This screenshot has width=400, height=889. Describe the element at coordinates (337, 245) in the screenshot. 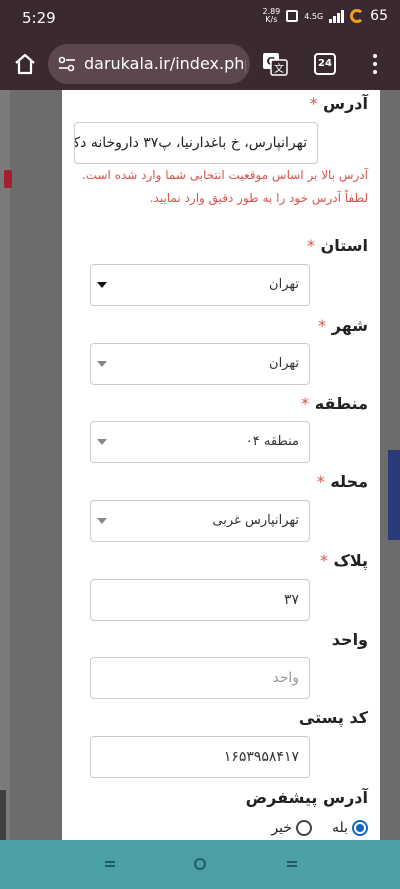

I see `province-label: استان *` at that location.